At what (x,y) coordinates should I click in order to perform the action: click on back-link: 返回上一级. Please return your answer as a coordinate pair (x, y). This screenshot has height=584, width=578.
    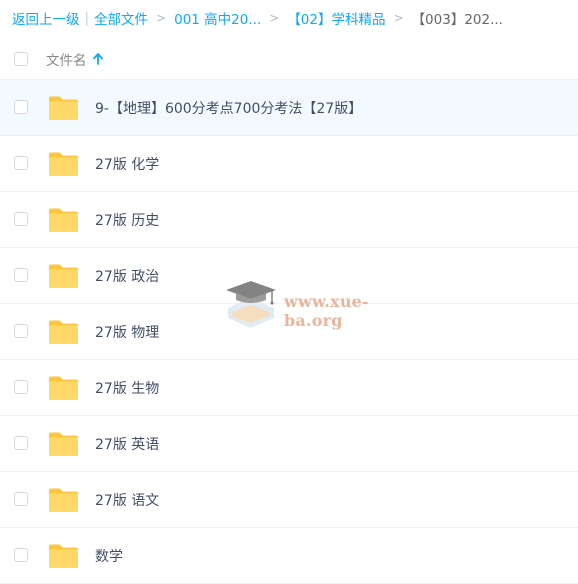
    Looking at the image, I should click on (46, 18).